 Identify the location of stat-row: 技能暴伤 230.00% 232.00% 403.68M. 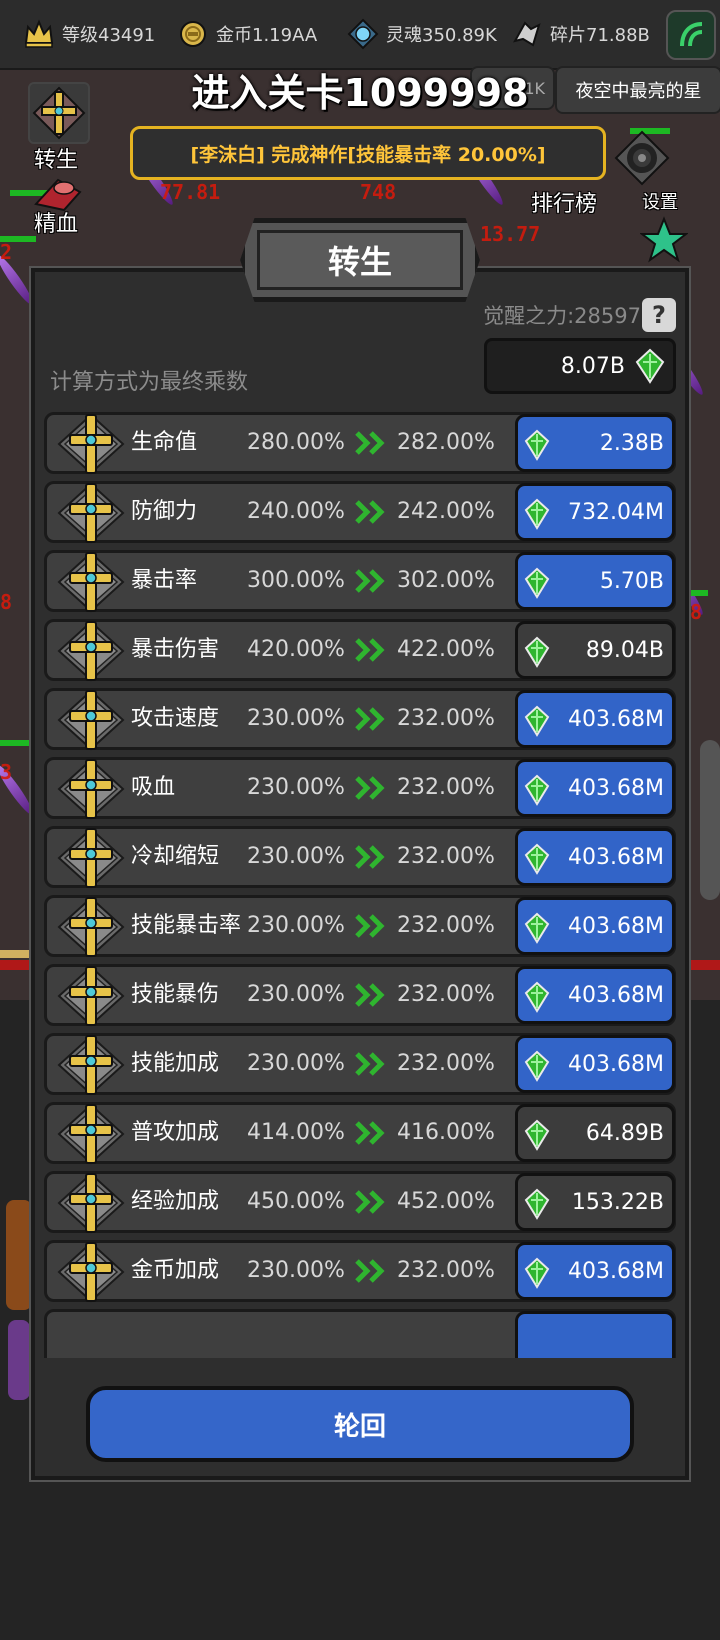
(360, 995).